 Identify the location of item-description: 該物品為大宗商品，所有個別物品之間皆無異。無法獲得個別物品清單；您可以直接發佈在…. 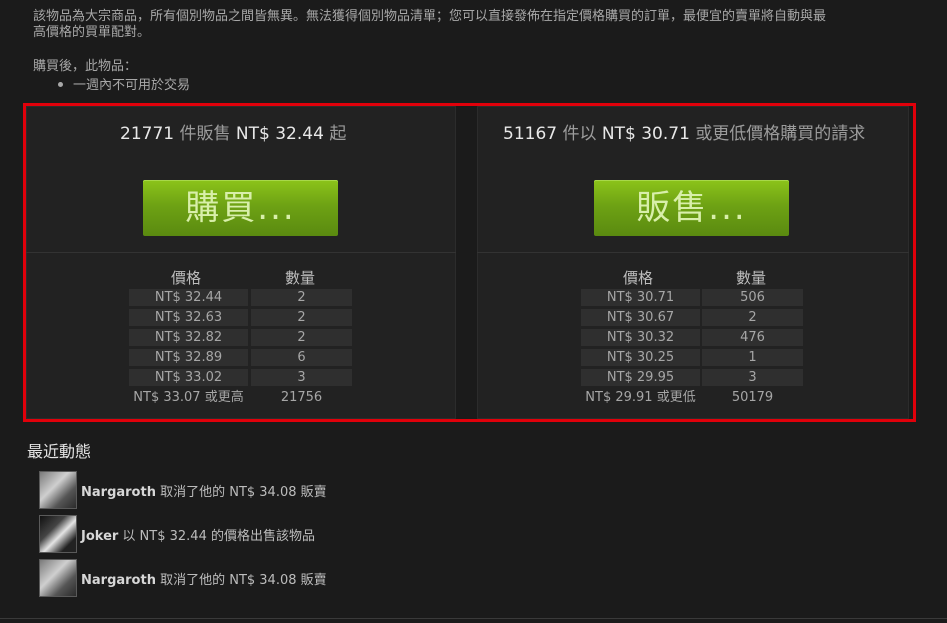
(473, 42).